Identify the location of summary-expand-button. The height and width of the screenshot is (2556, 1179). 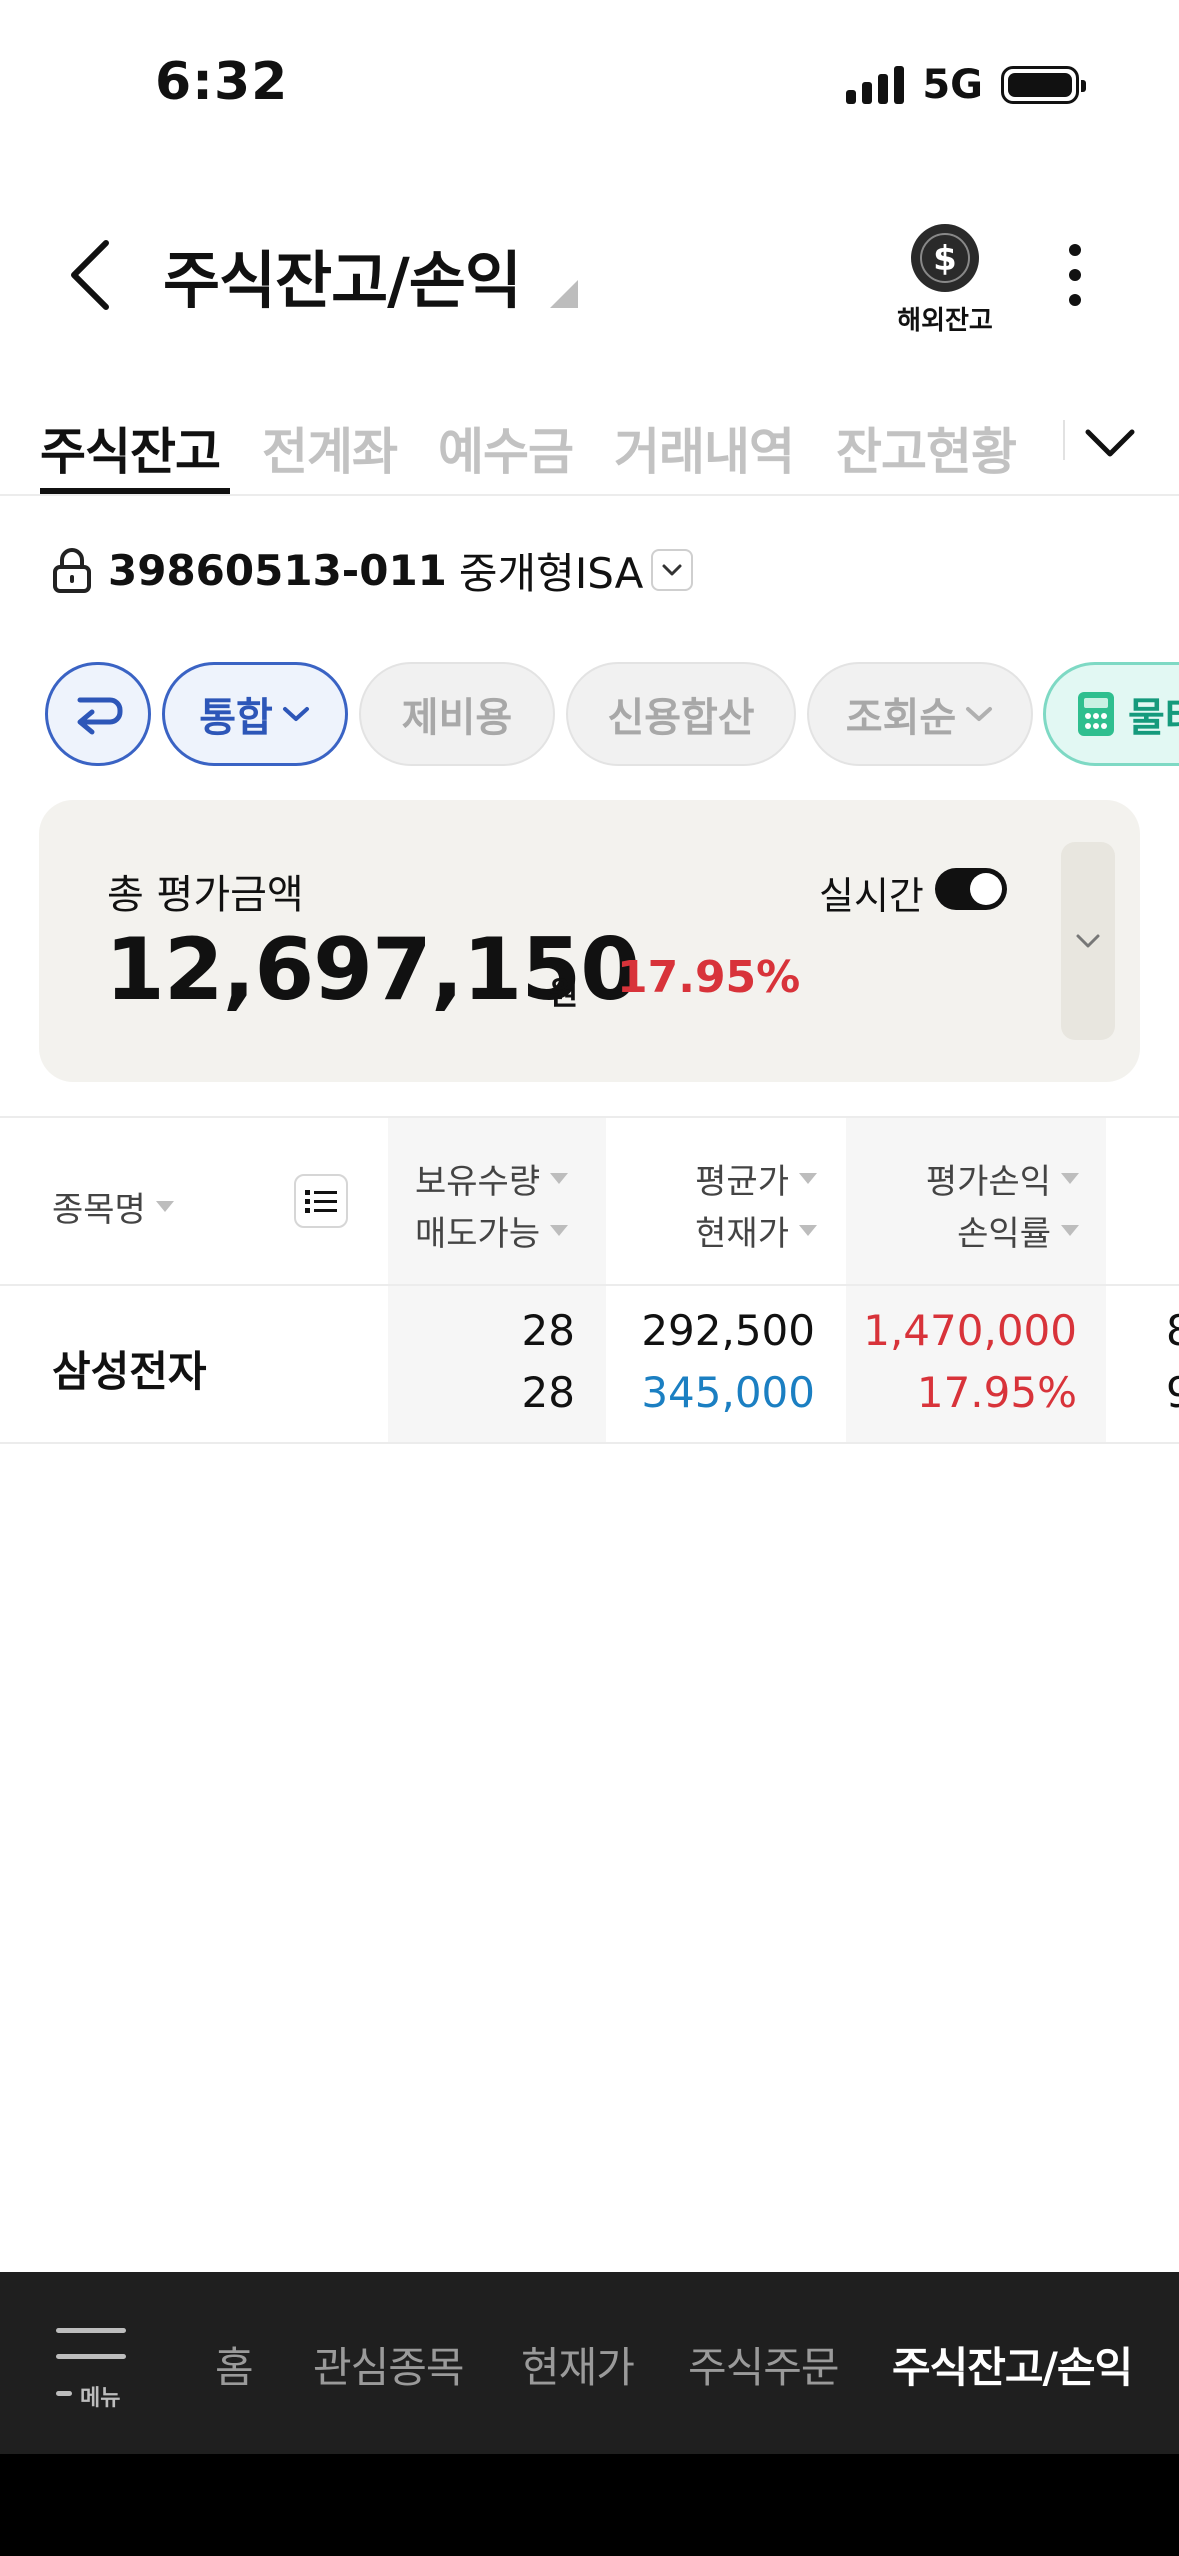
(1088, 941).